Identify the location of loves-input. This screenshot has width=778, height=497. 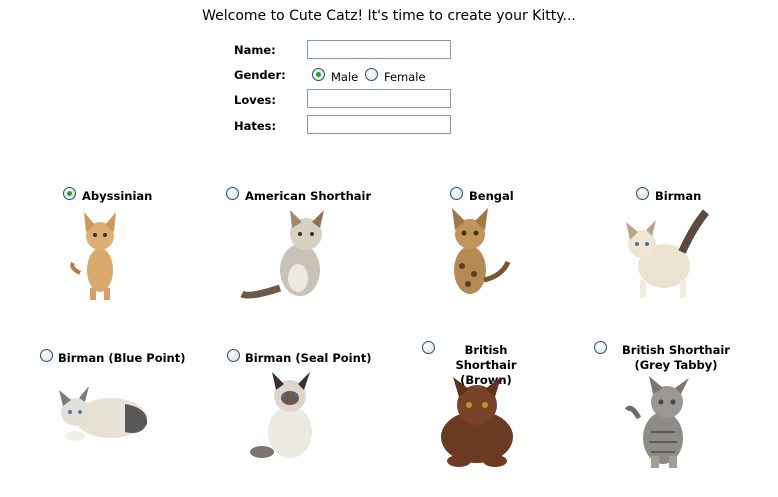
(379, 98).